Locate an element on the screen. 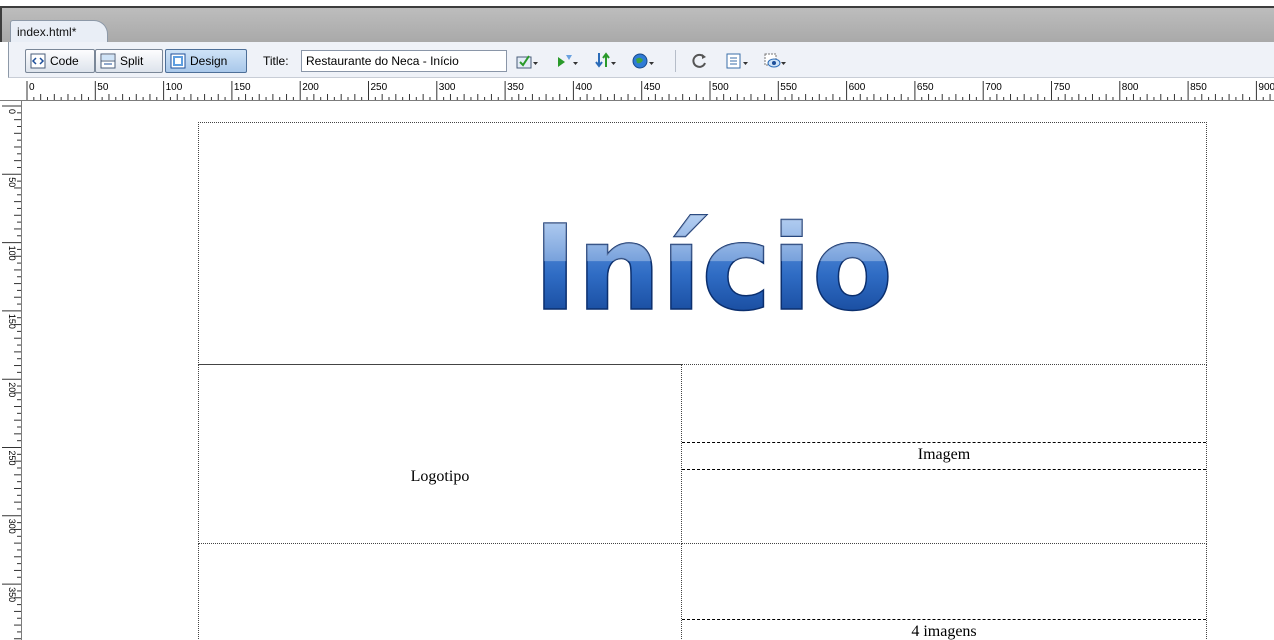 The width and height of the screenshot is (1274, 640). code-view-label: Code is located at coordinates (64, 61).